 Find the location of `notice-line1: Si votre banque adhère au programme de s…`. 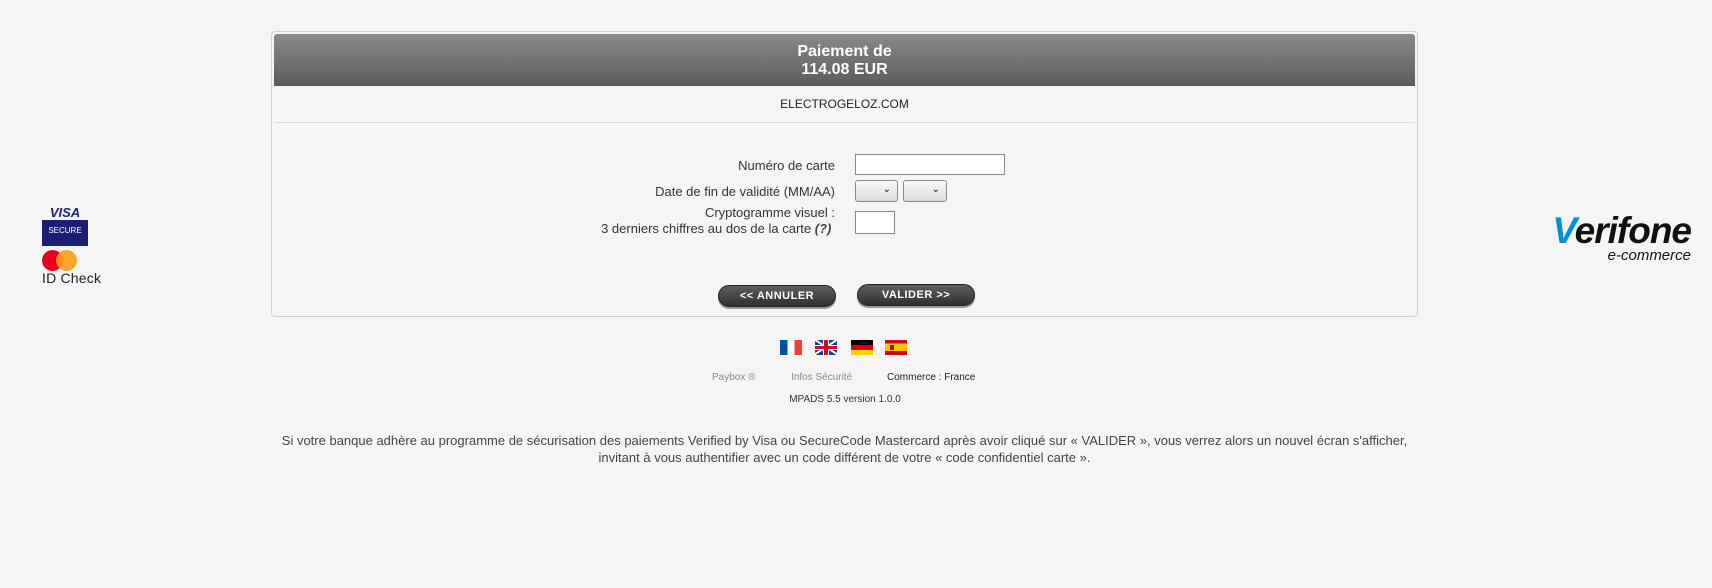

notice-line1: Si votre banque adhère au programme de s… is located at coordinates (844, 440).